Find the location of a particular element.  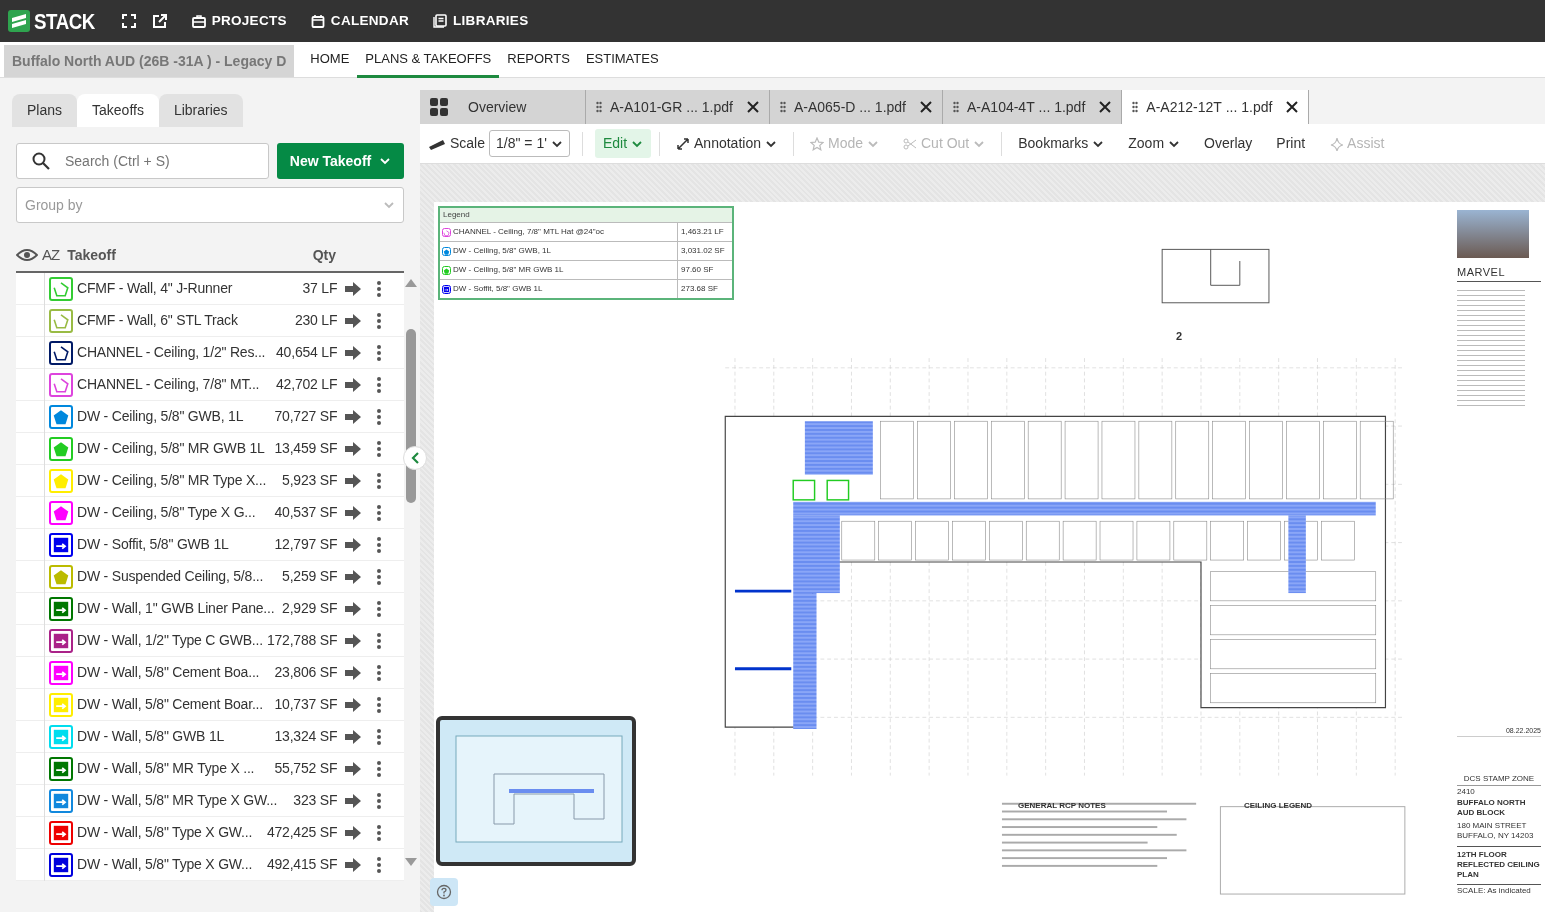

sheet-tab: A-A101-GR ... 1.pdf is located at coordinates (678, 107).